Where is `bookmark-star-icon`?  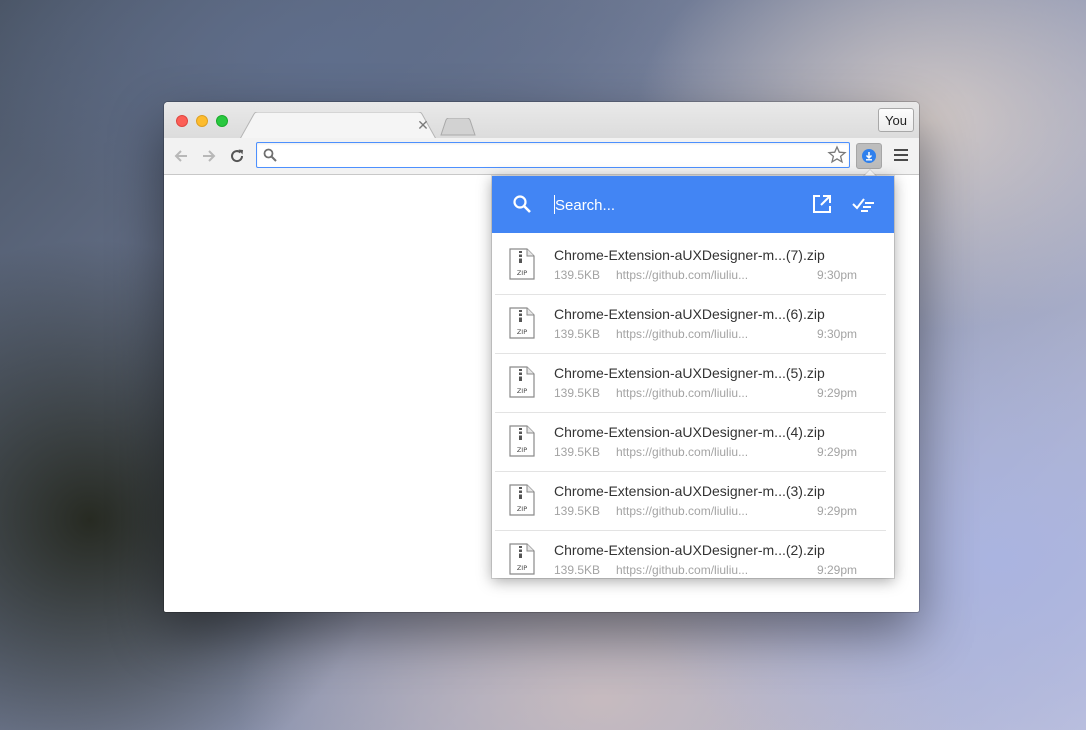 bookmark-star-icon is located at coordinates (837, 155).